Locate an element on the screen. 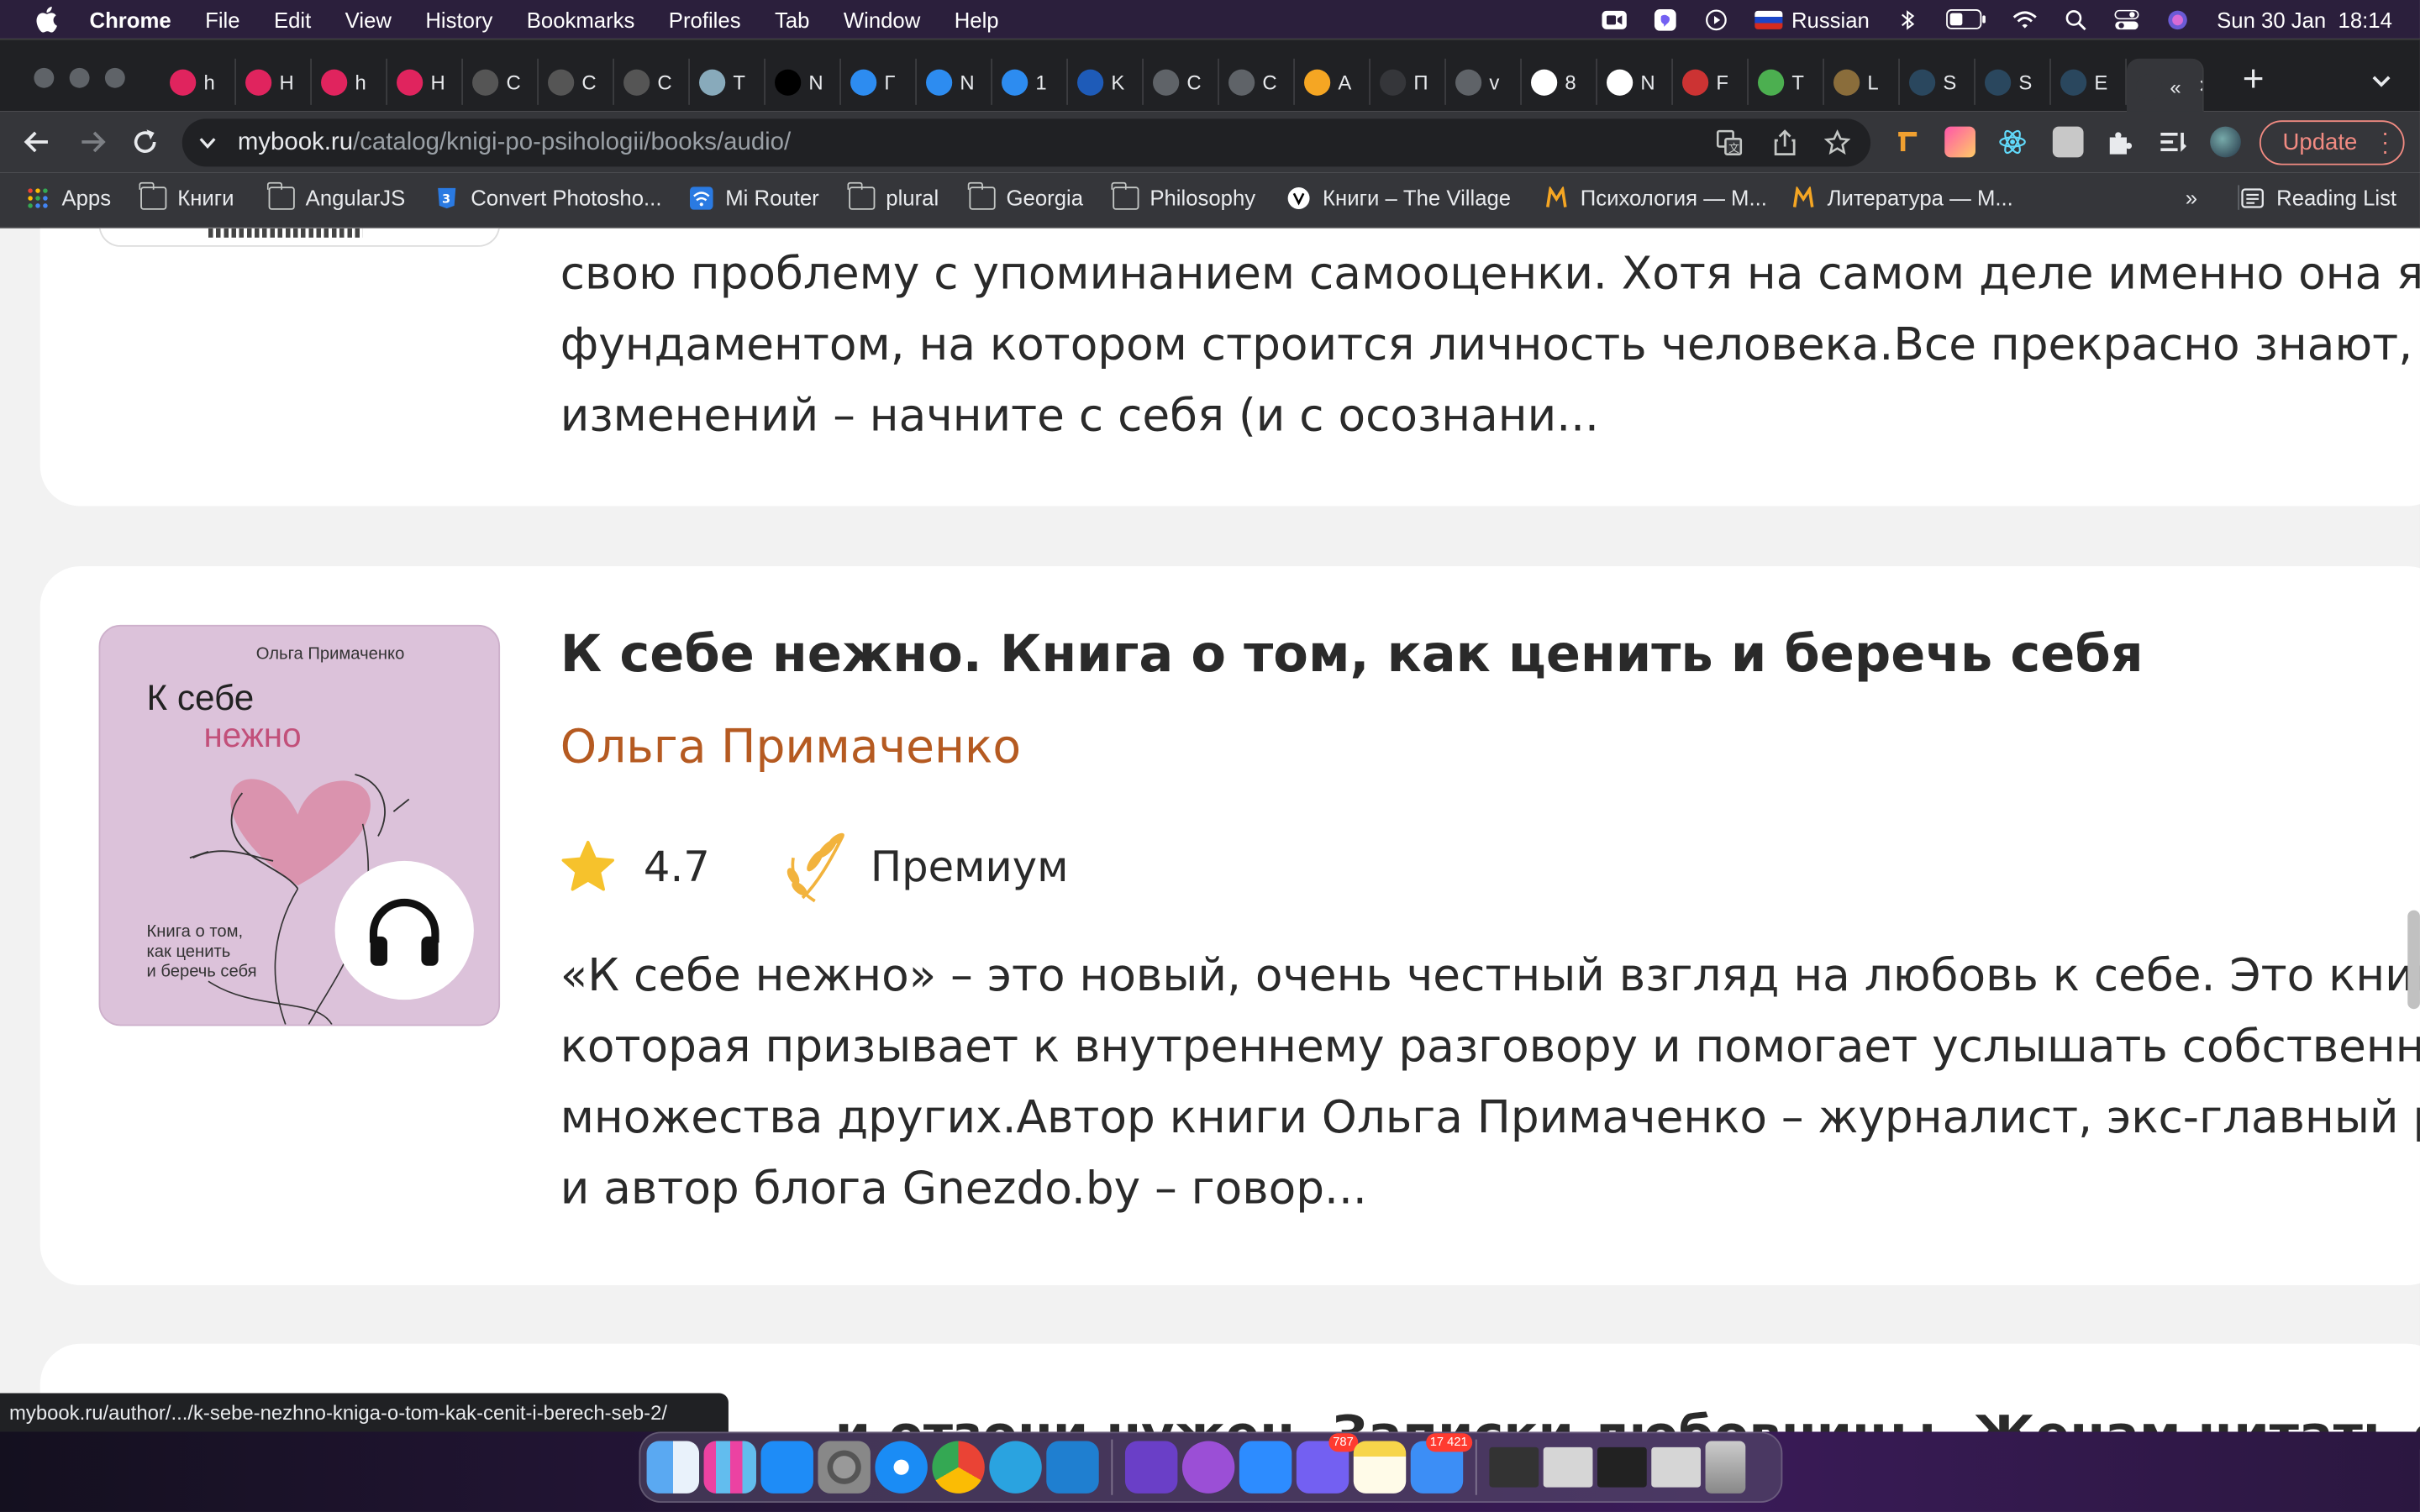 The height and width of the screenshot is (1512, 2420). bookmark-star-icon is located at coordinates (1837, 142).